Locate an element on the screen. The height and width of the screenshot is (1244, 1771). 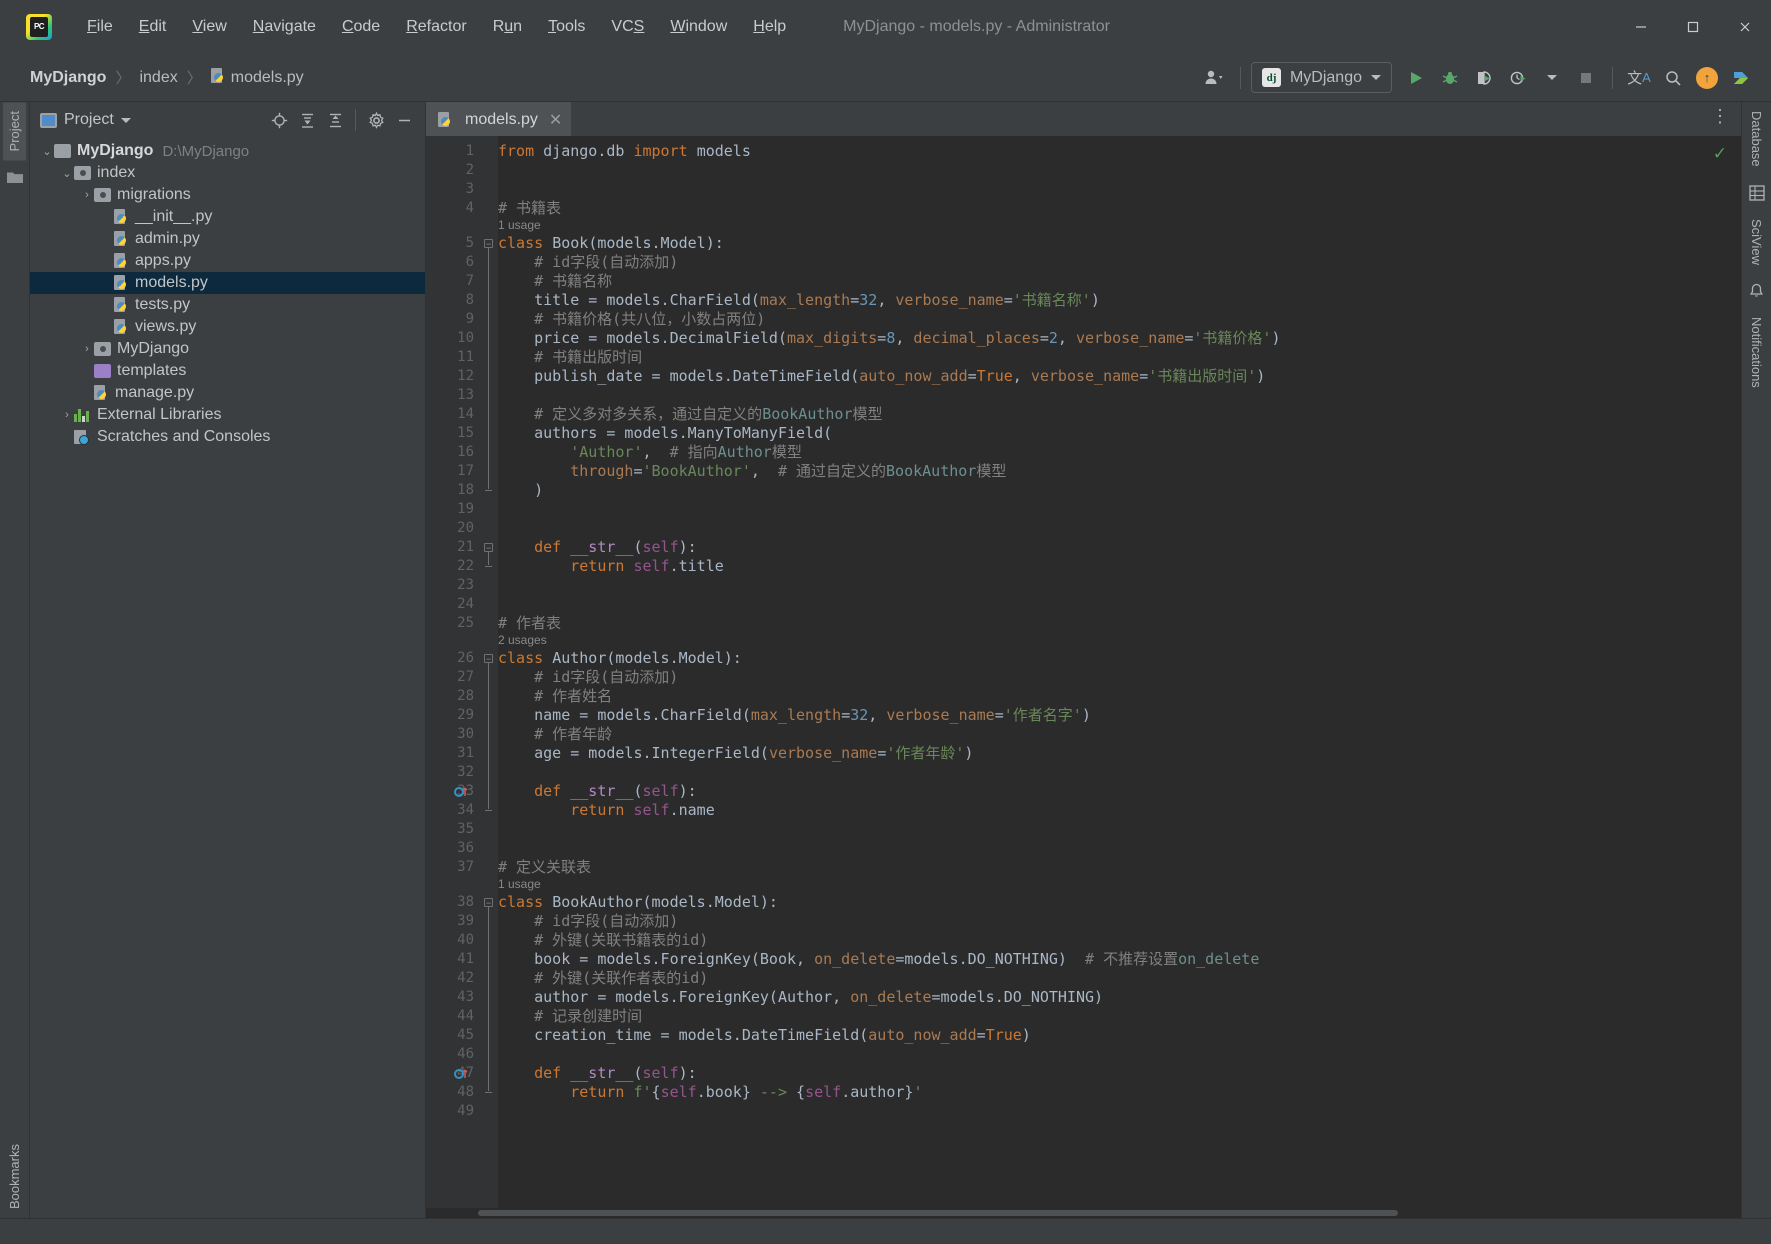
notifications-bell-icon is located at coordinates (1757, 291).